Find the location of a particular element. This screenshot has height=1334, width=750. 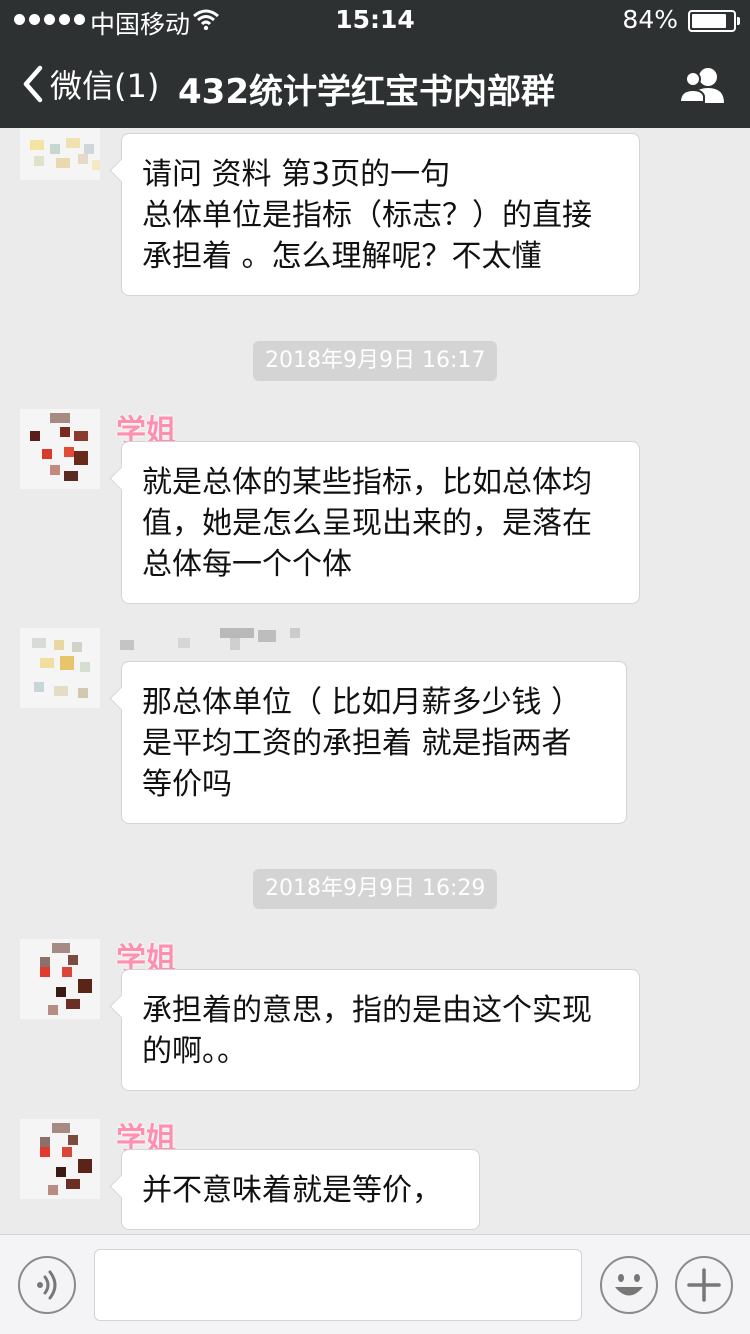

message-line: 值，她是怎么呈现出来的，是落在 is located at coordinates (367, 523).